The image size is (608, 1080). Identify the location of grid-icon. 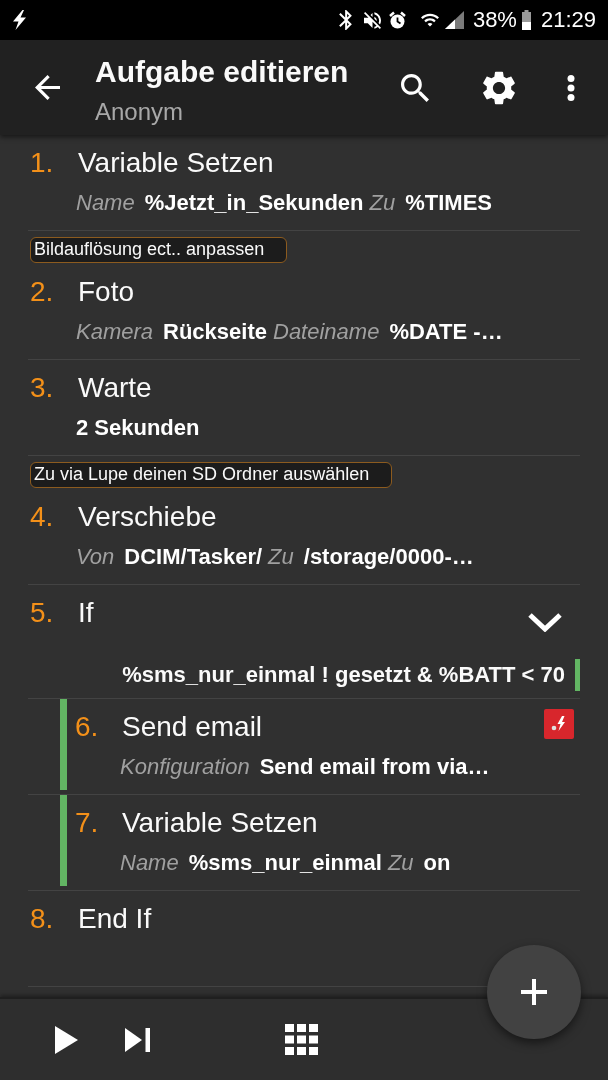
(301, 1039).